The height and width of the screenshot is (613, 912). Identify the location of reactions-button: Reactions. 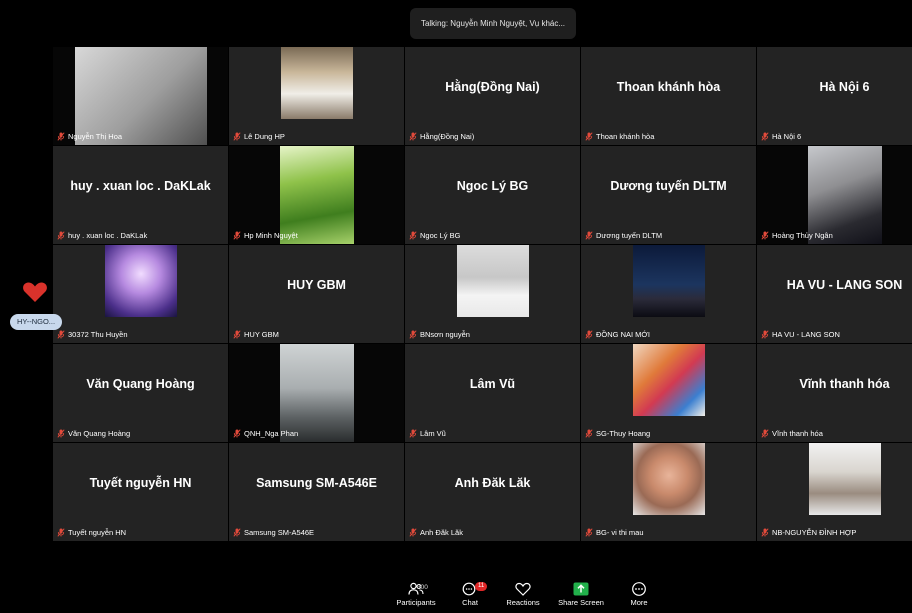
(523, 594).